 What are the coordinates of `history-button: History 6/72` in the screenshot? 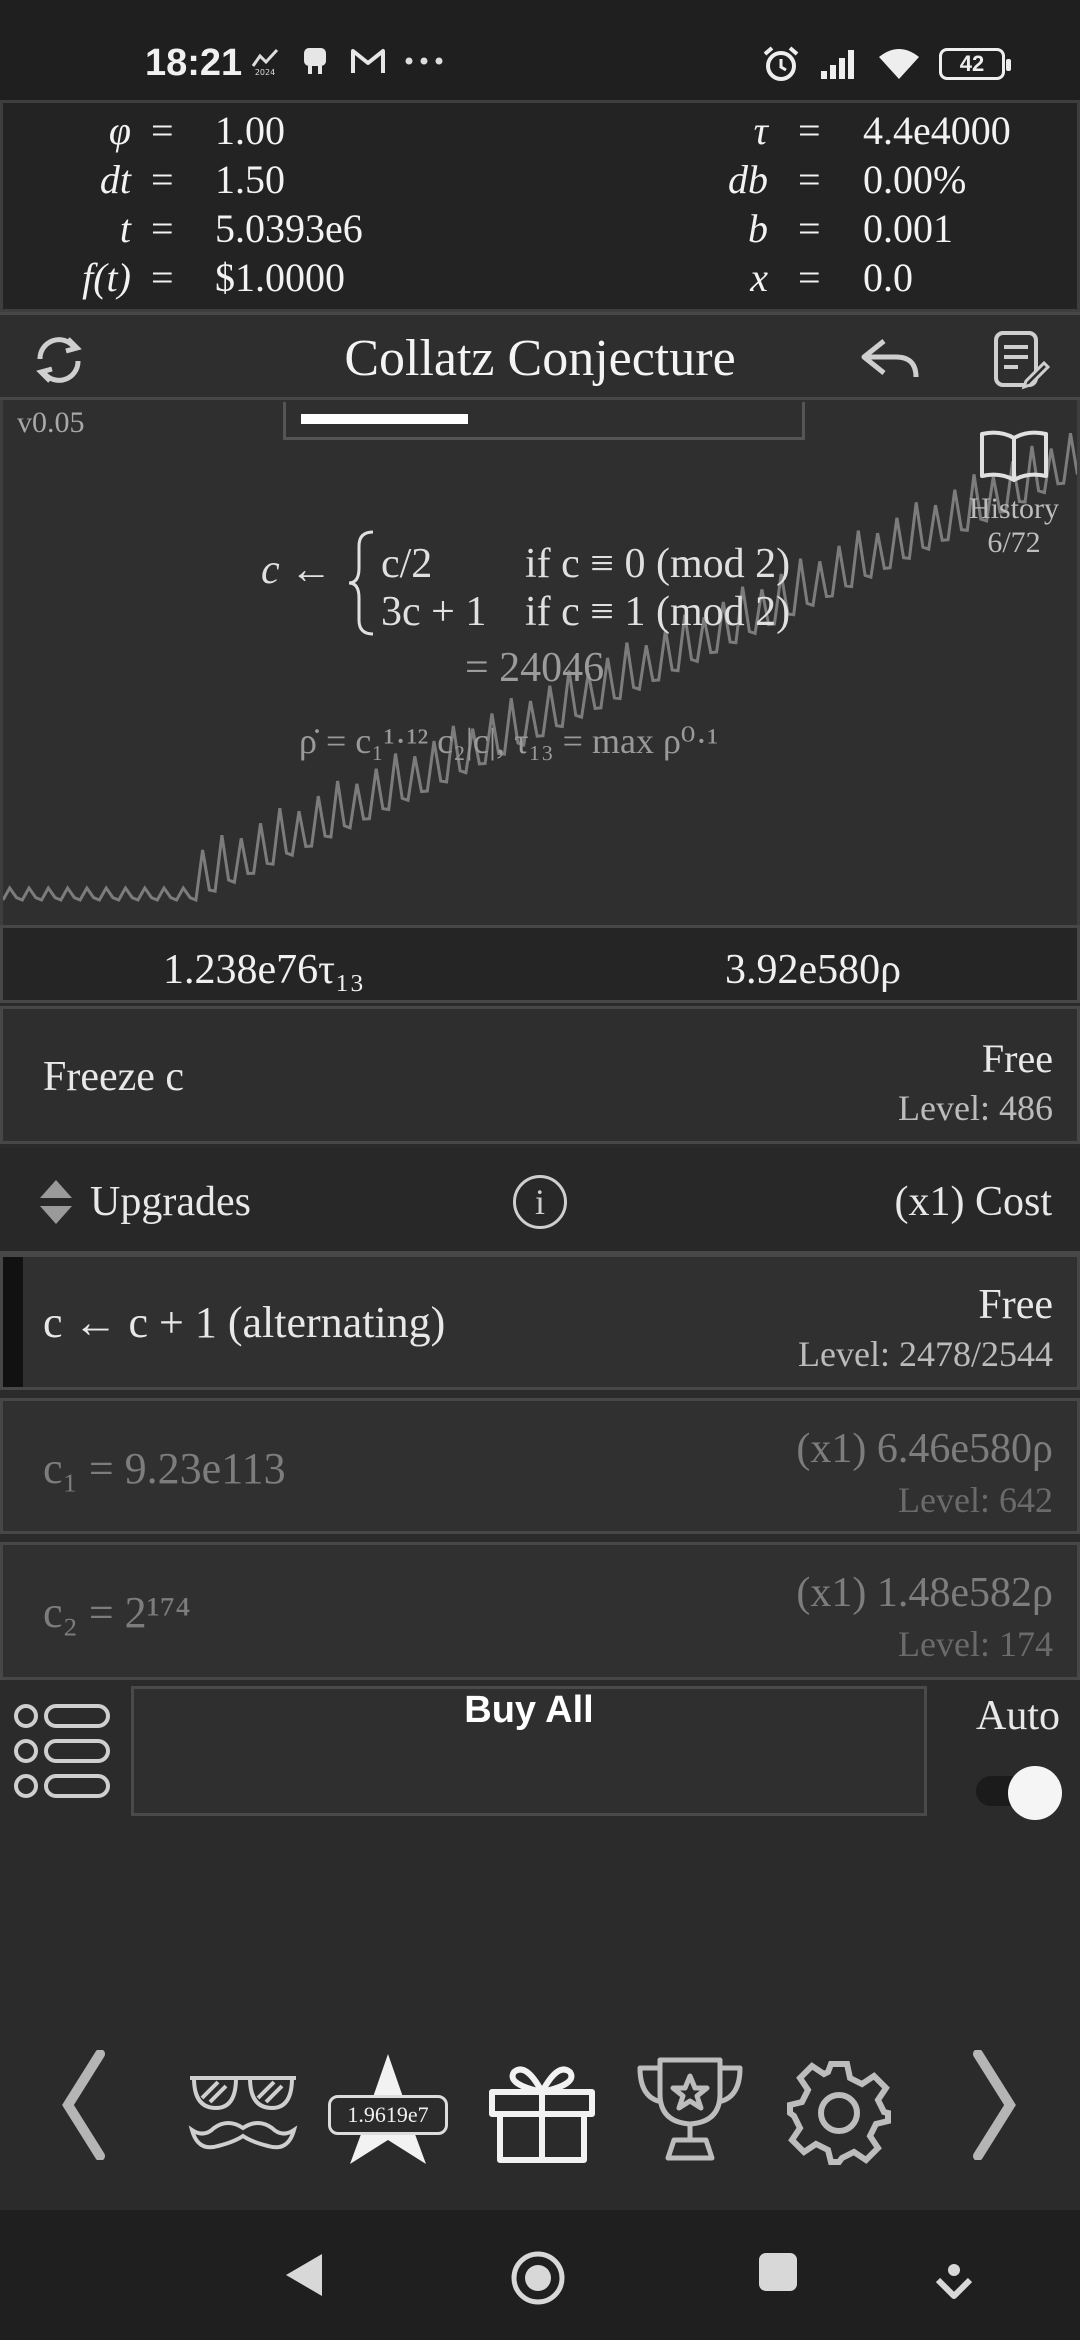 It's located at (1014, 494).